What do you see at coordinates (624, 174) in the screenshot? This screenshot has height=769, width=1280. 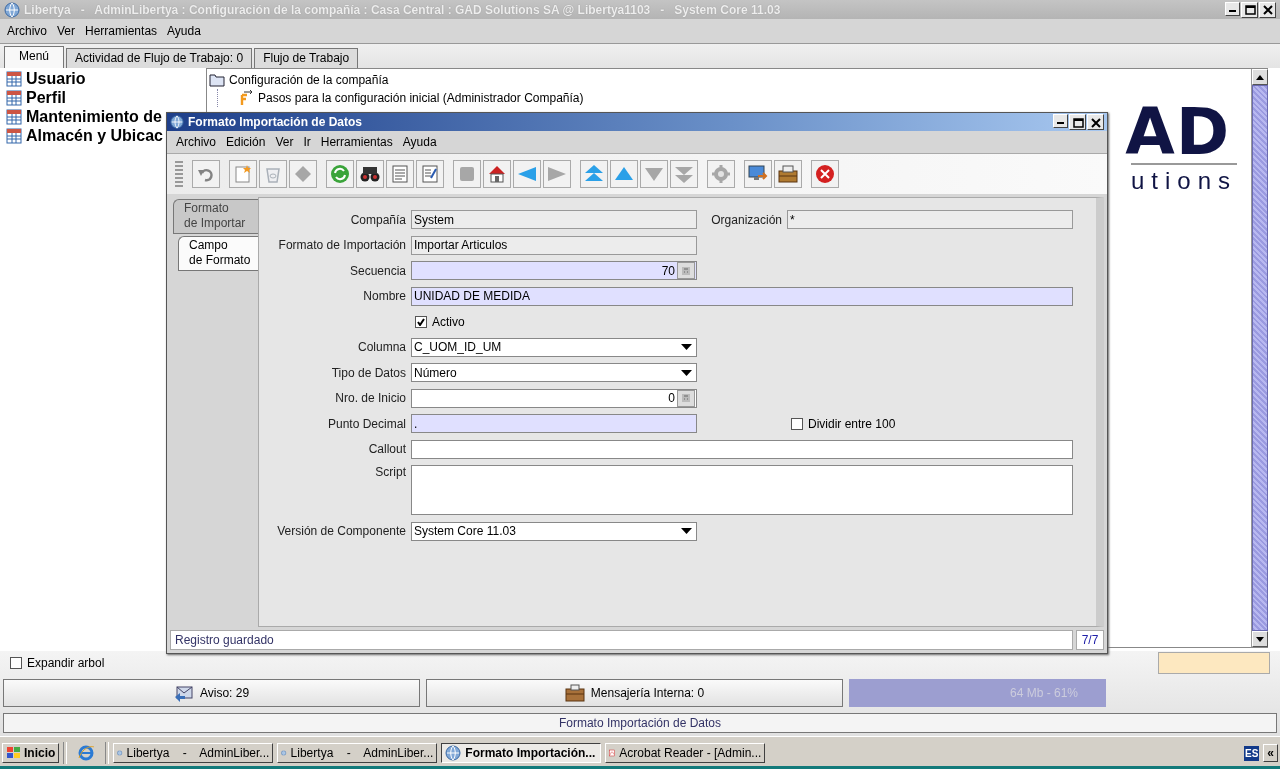 I see `up-arrow-button` at bounding box center [624, 174].